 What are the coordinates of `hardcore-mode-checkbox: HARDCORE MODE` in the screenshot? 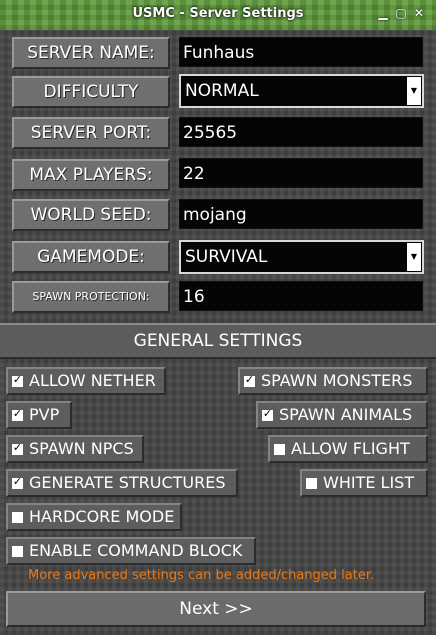 It's located at (94, 517).